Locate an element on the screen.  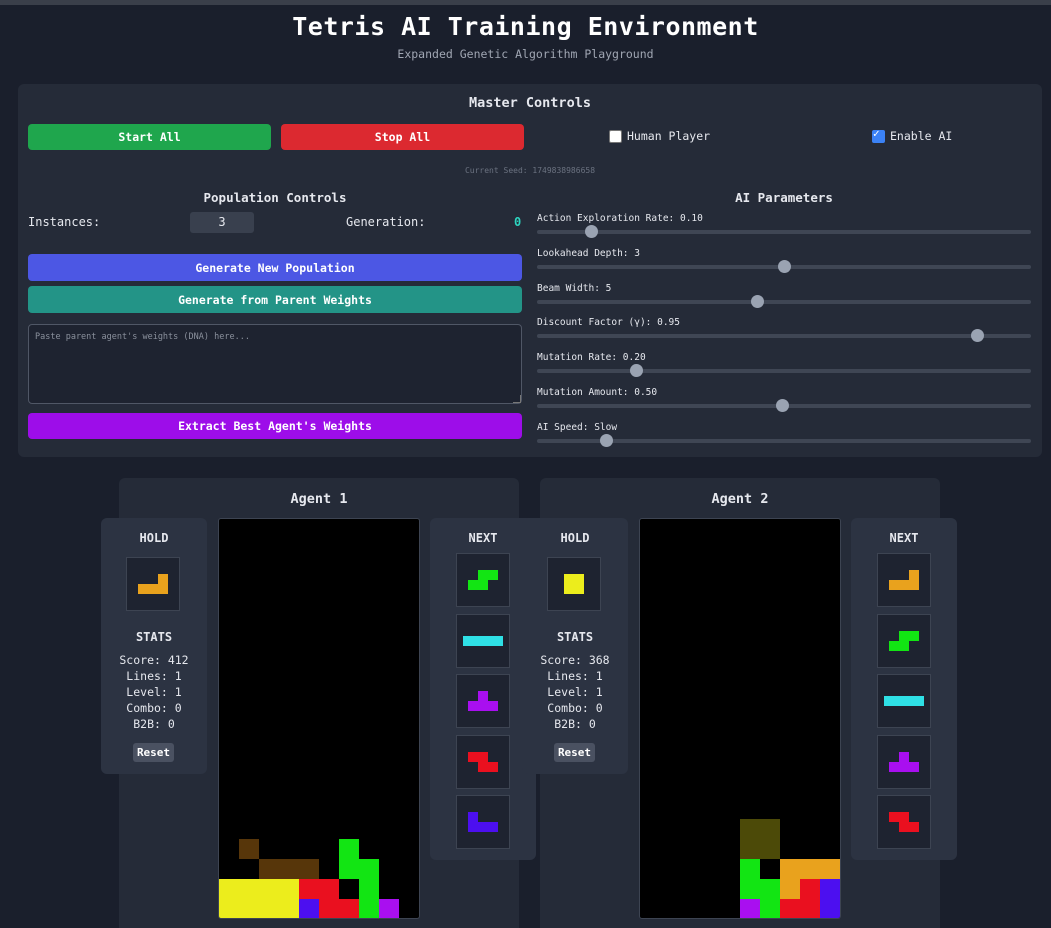
stat-b2b: B2B: 0 is located at coordinates (154, 724).